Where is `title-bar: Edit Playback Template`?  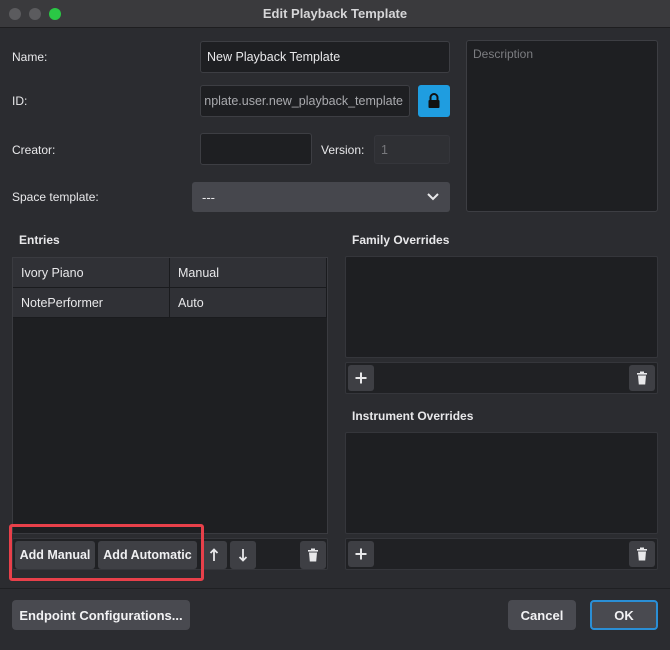
title-bar: Edit Playback Template is located at coordinates (335, 14).